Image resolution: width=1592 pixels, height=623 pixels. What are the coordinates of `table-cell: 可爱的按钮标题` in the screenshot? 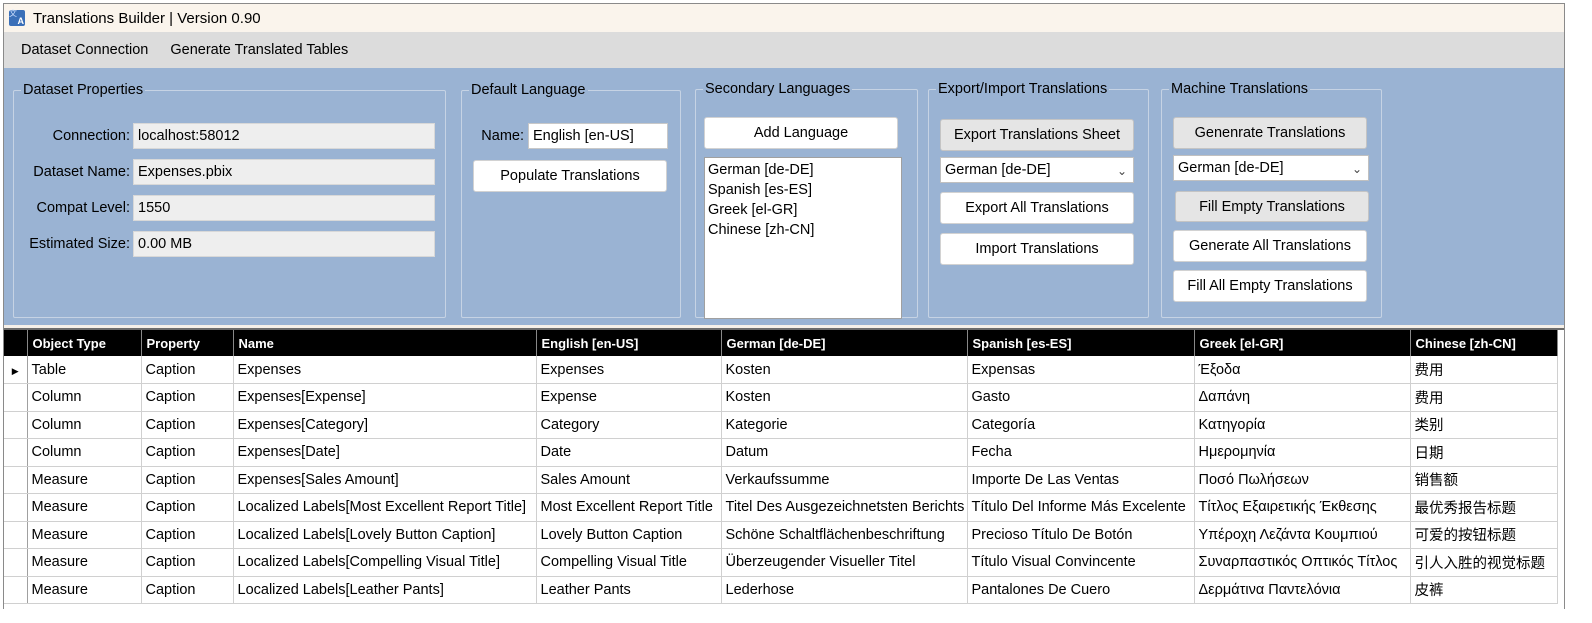 It's located at (1484, 535).